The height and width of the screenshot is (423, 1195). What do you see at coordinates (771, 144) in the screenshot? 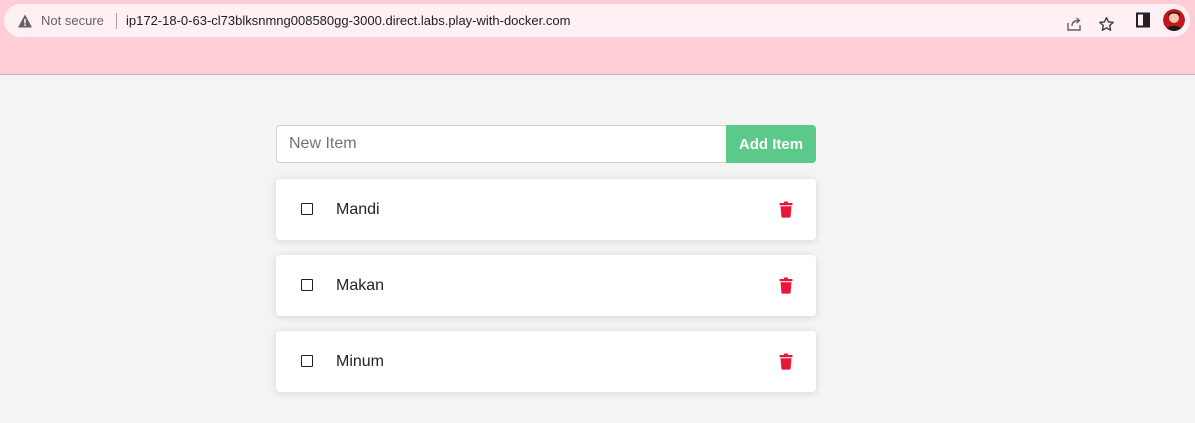
I see `add-item-button: Add Item` at bounding box center [771, 144].